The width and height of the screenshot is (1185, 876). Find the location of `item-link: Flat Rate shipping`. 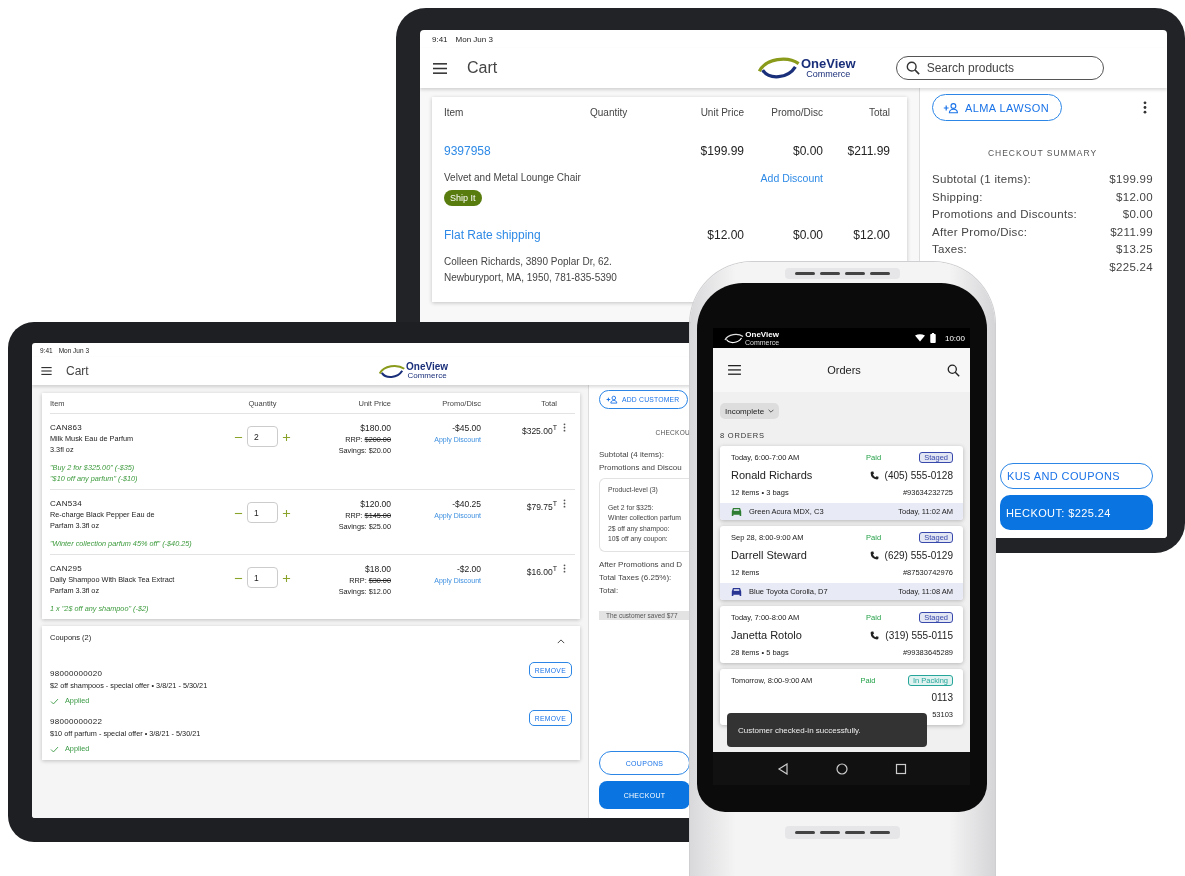

item-link: Flat Rate shipping is located at coordinates (517, 235).